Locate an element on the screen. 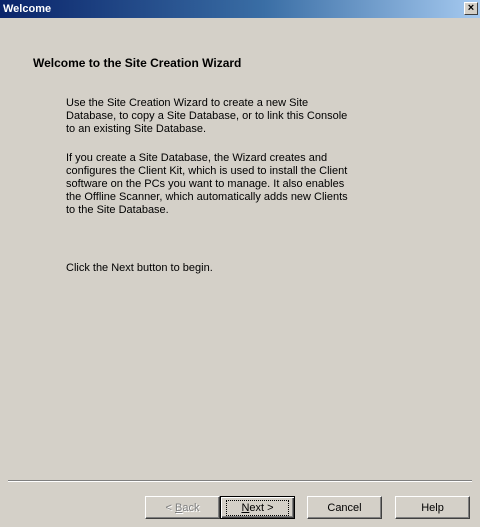 This screenshot has width=480, height=527. text-line: to an existing Site Database. is located at coordinates (136, 129).